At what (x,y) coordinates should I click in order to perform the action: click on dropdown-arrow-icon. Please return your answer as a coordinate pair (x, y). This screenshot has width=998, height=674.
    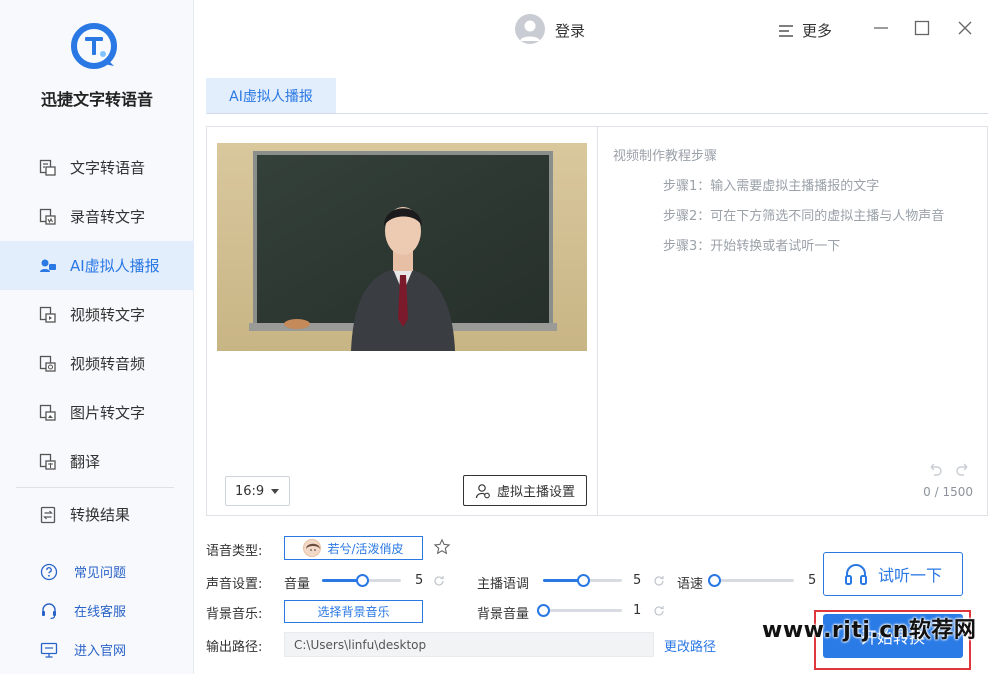
    Looking at the image, I should click on (275, 491).